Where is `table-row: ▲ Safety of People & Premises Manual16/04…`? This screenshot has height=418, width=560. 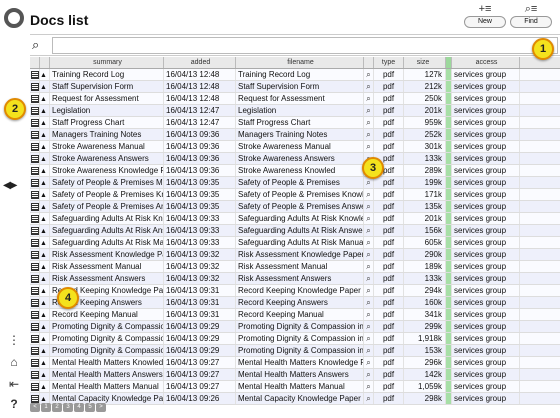
table-row: ▲ Safety of People & Premises Manual16/04… is located at coordinates (295, 183).